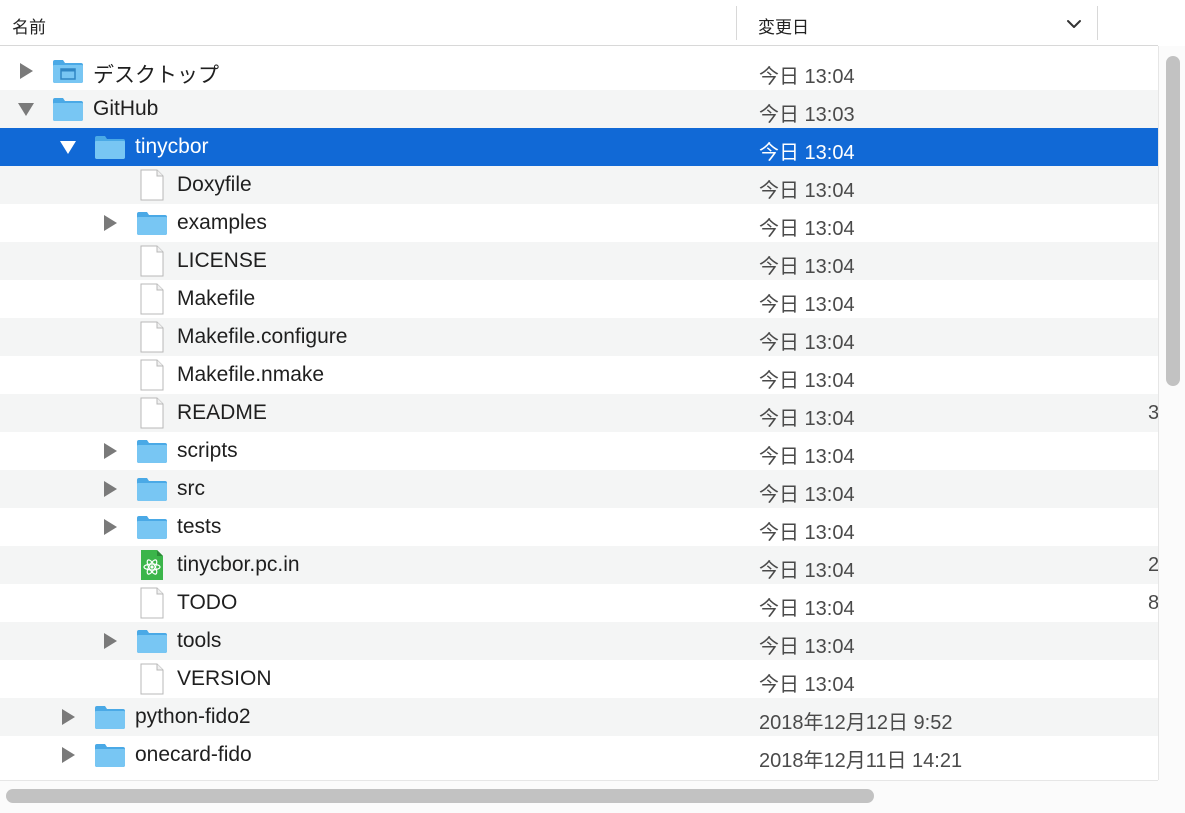  What do you see at coordinates (579, 375) in the screenshot?
I see `file-row: Makefile.nmake 今日 13:04` at bounding box center [579, 375].